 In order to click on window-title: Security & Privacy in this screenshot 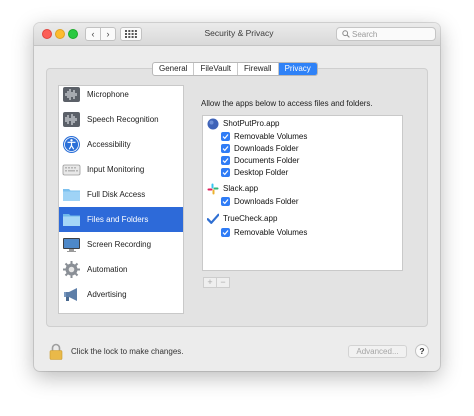, I will do `click(239, 33)`.